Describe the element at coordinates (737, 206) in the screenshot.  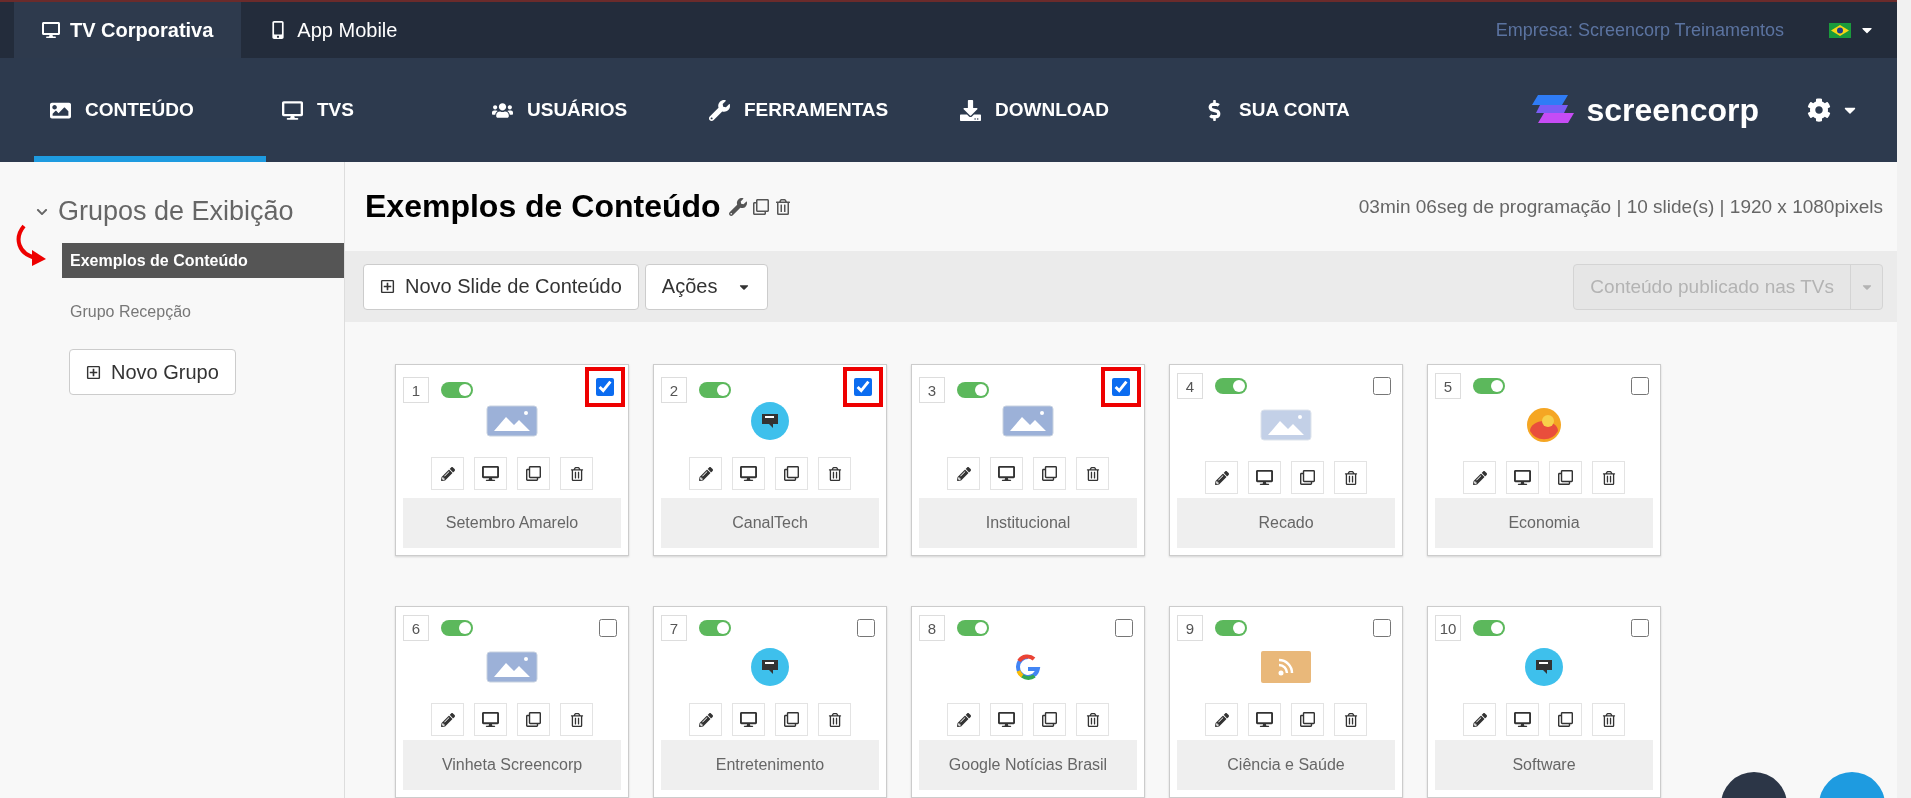
I see `wrench-icon` at that location.